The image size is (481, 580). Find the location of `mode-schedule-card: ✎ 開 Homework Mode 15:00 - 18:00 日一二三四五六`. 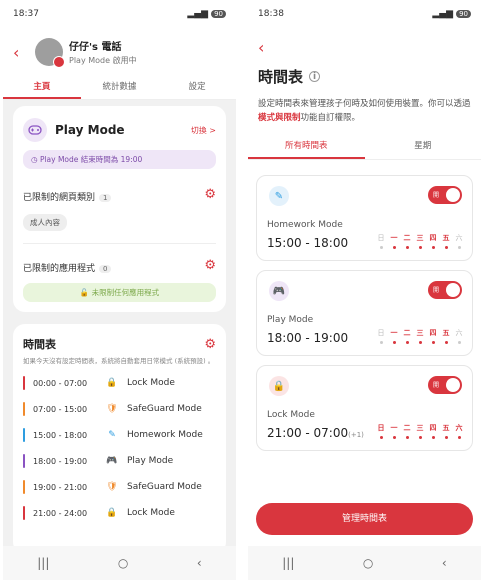

mode-schedule-card: ✎ 開 Homework Mode 15:00 - 18:00 日一二三四五六 is located at coordinates (364, 218).